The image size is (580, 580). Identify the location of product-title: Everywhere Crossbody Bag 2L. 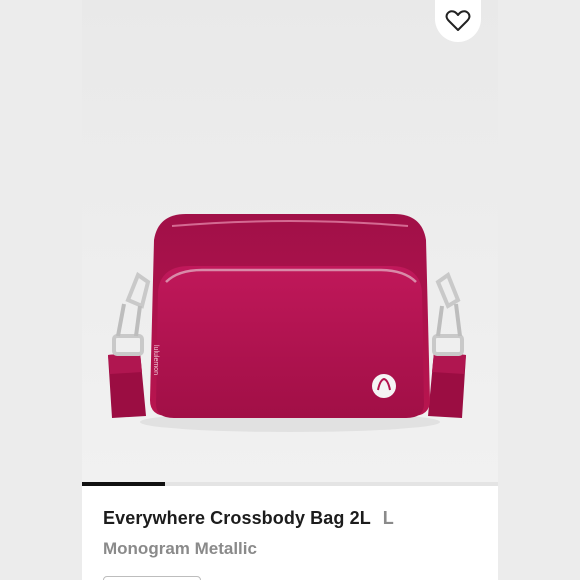
(237, 518).